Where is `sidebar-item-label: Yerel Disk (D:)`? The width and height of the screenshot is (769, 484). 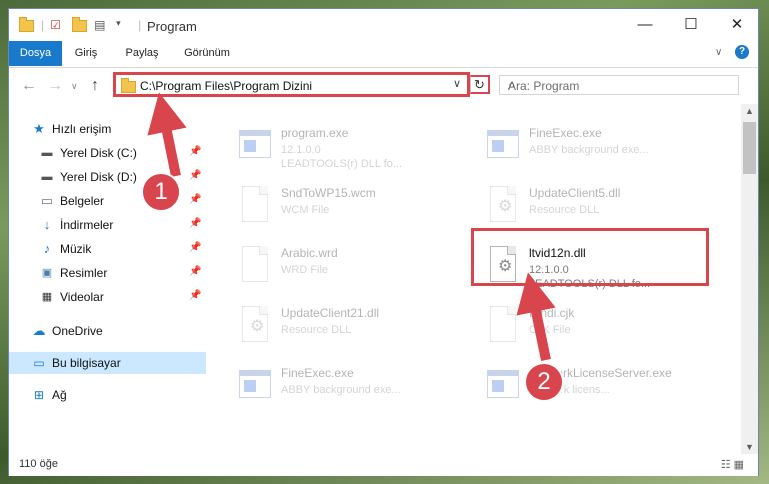
sidebar-item-label: Yerel Disk (D:) is located at coordinates (98, 177).